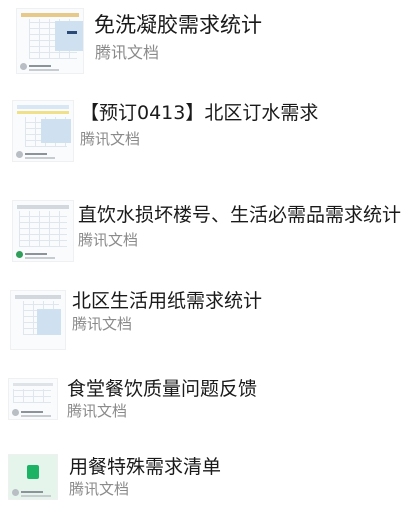 The height and width of the screenshot is (518, 414). What do you see at coordinates (207, 231) in the screenshot?
I see `doc-list-item: 直饮水损坏楼号、生活必需品需求统计 腾讯文档` at bounding box center [207, 231].